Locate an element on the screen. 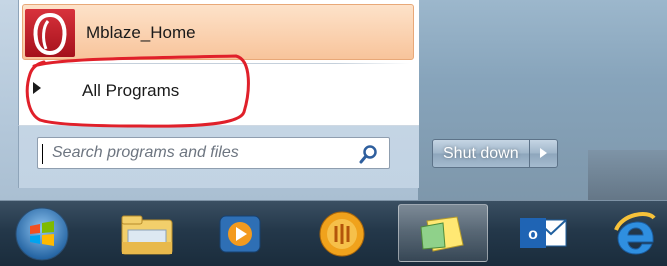  internet-explorer-icon is located at coordinates (632, 233).